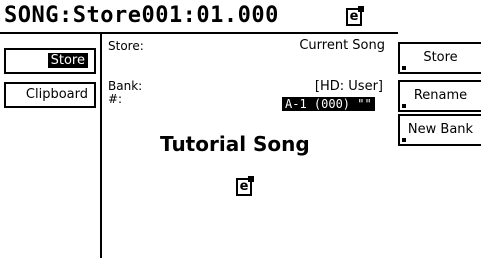 This screenshot has height=258, width=481. I want to click on store-source-value: Current Song, so click(342, 46).